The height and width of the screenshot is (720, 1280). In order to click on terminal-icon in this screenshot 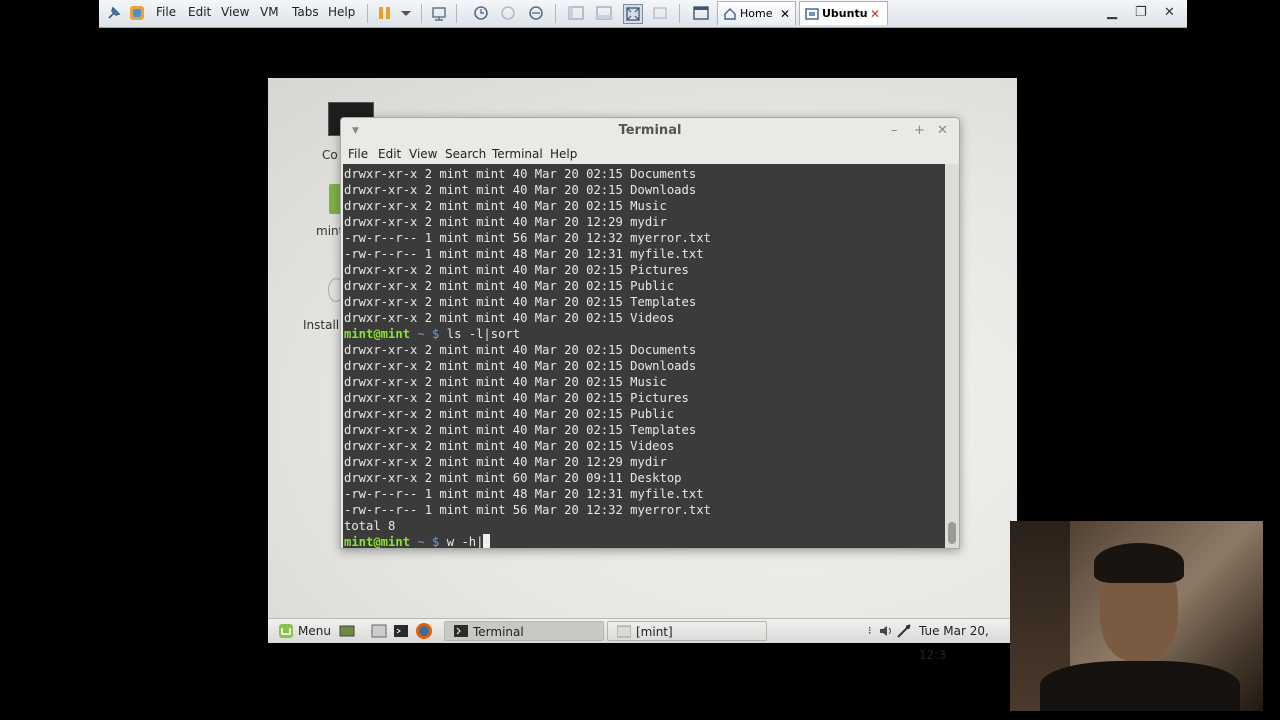, I will do `click(461, 634)`.